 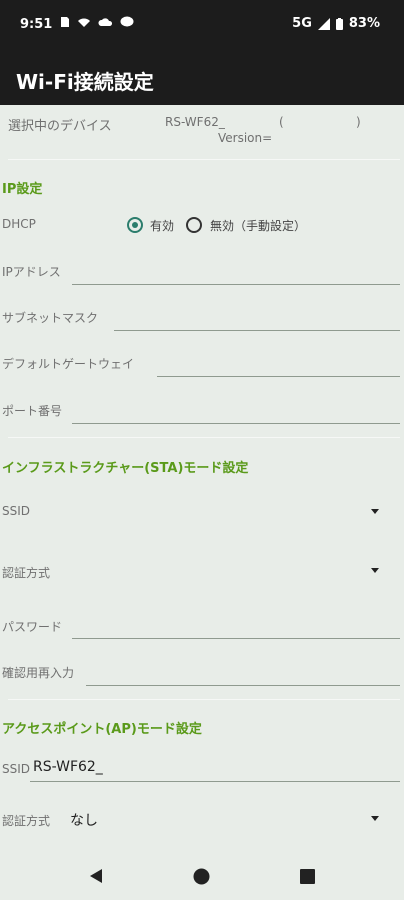 I want to click on system-status: 5G 83%, so click(x=336, y=23).